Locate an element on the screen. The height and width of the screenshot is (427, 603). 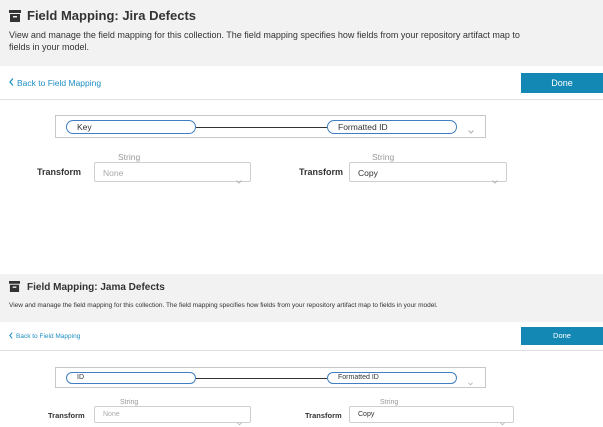
title-row: Field Mapping: Jama Defects is located at coordinates (87, 287).